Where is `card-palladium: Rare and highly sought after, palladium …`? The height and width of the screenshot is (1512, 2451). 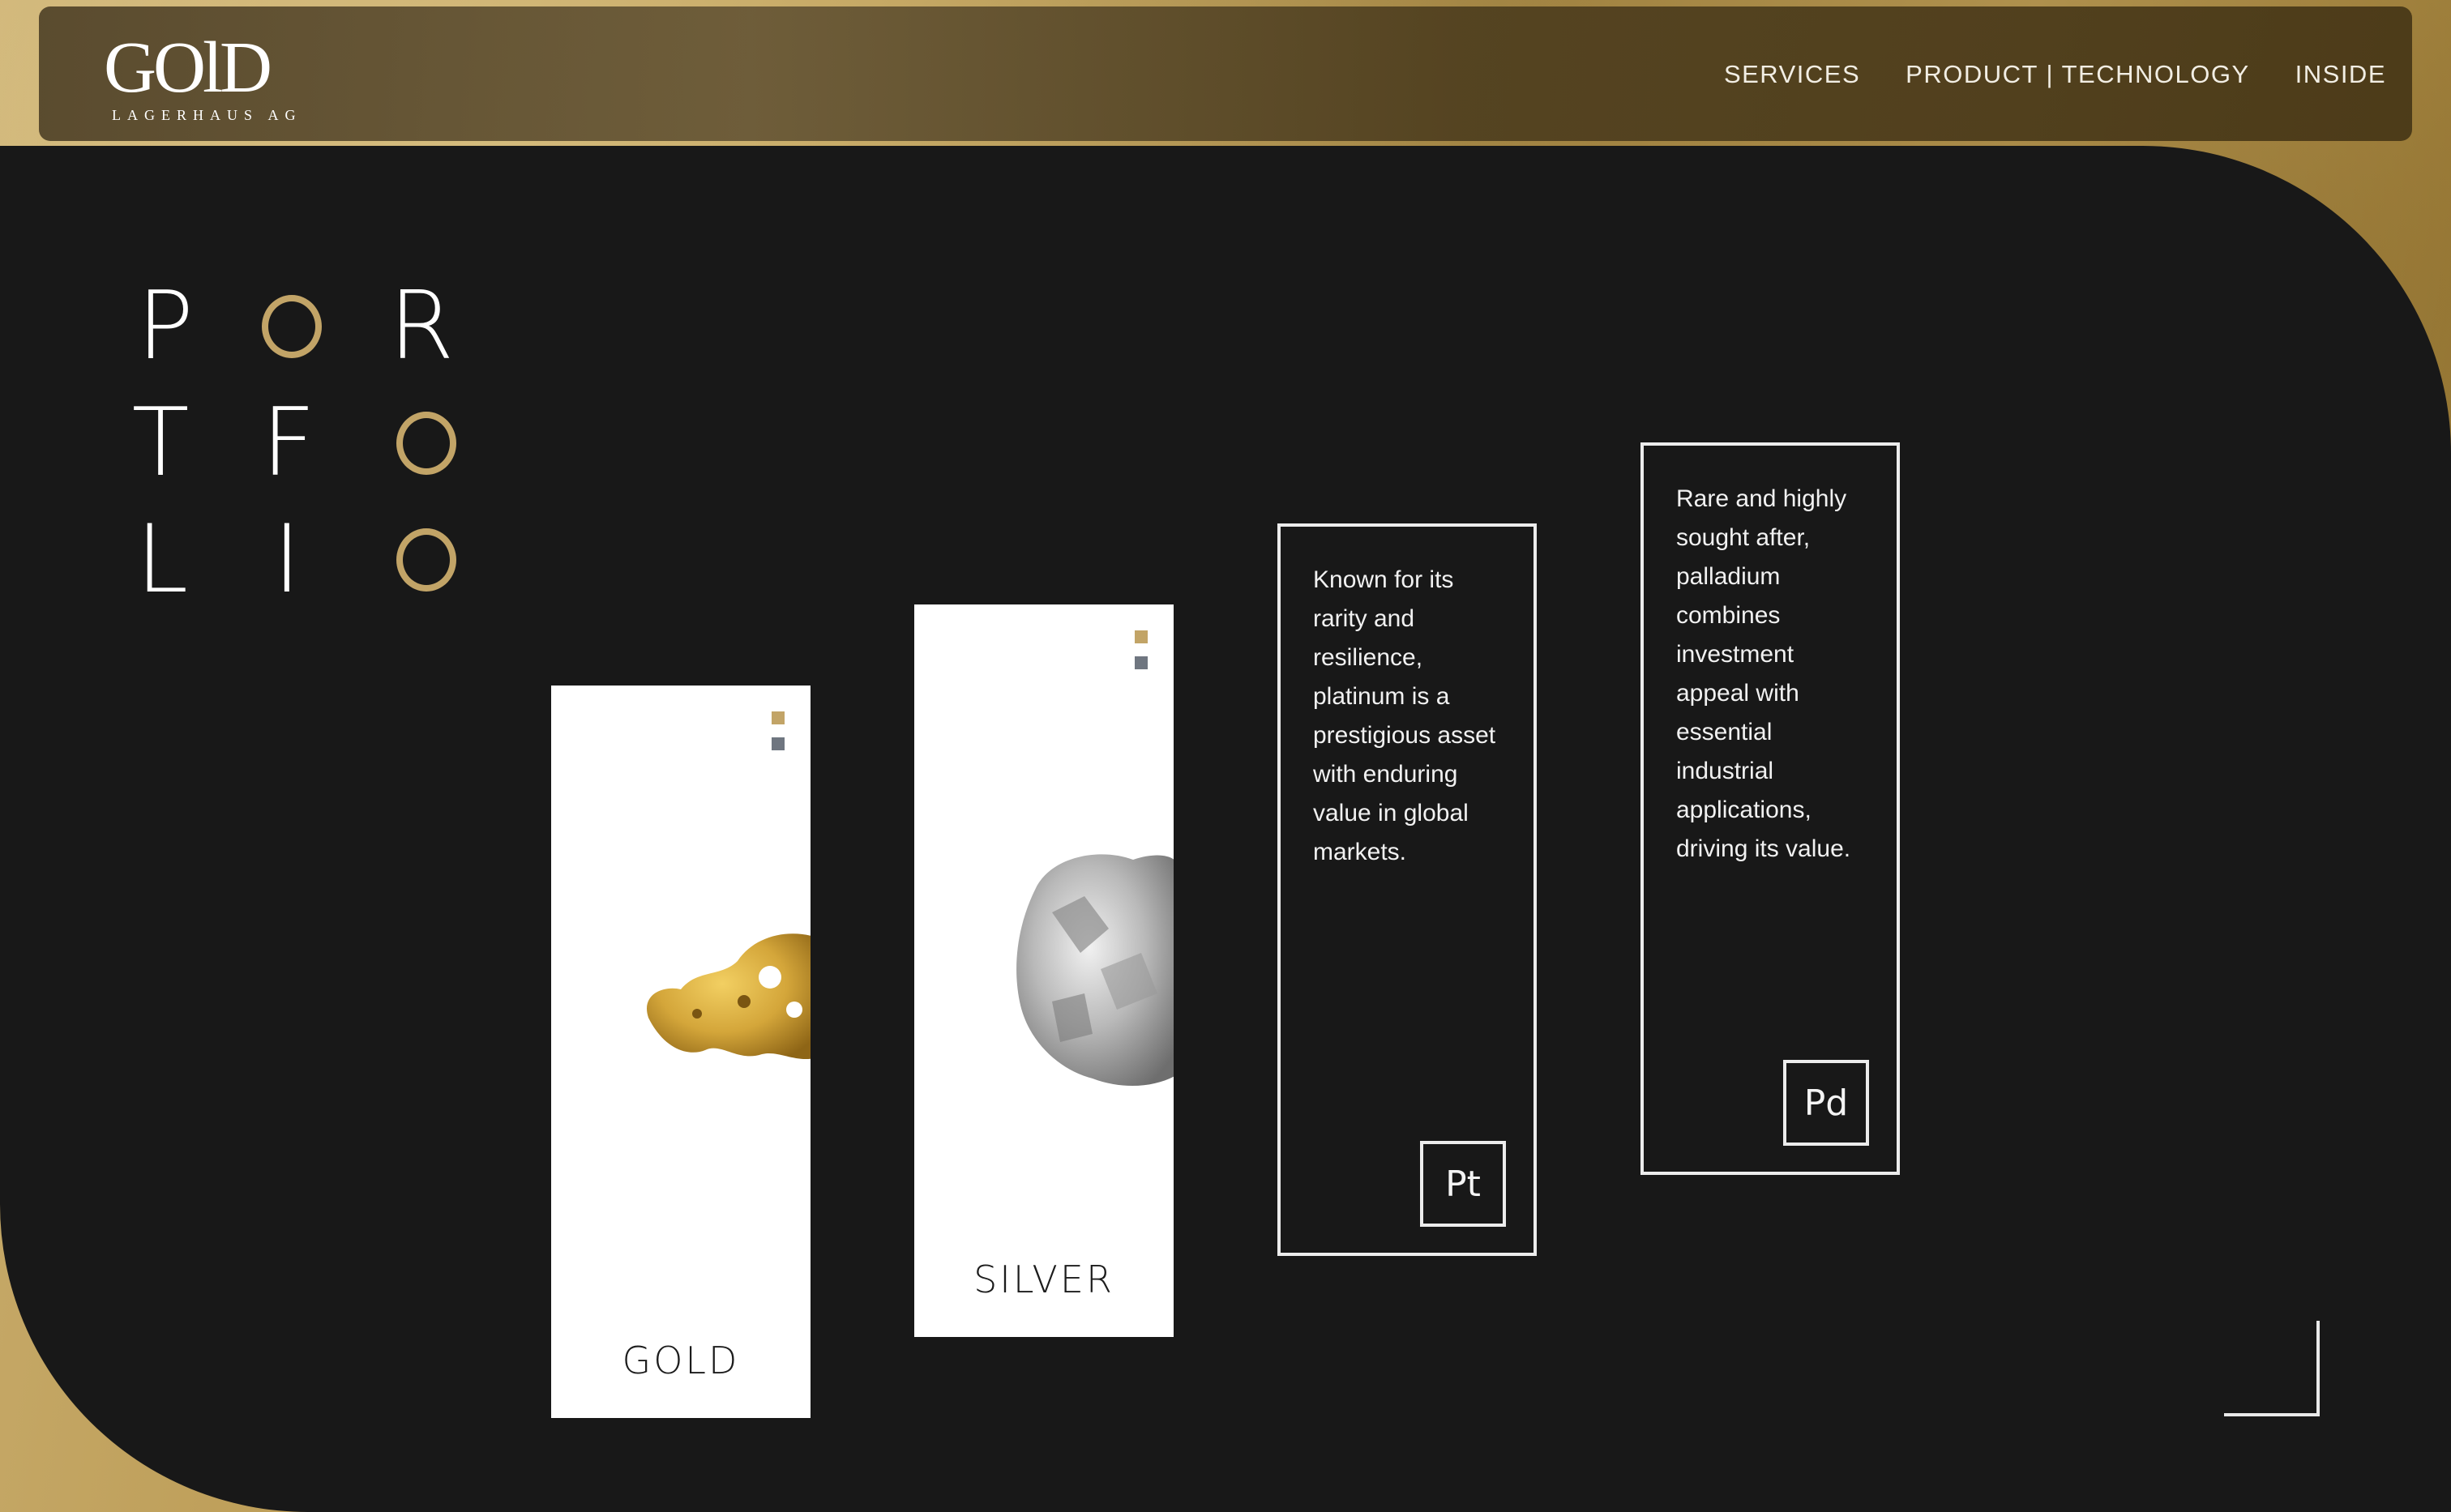 card-palladium: Rare and highly sought after, palladium … is located at coordinates (1770, 809).